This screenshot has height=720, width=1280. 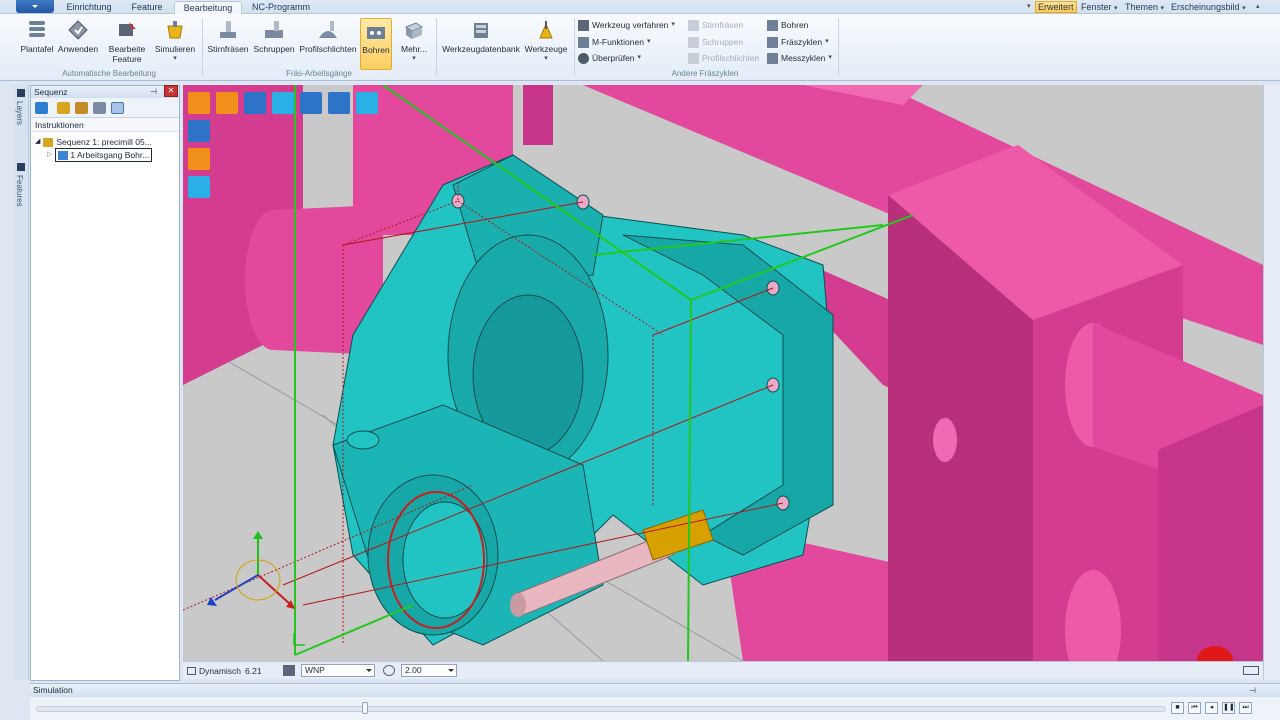 What do you see at coordinates (199, 131) in the screenshot?
I see `iso-view-icon` at bounding box center [199, 131].